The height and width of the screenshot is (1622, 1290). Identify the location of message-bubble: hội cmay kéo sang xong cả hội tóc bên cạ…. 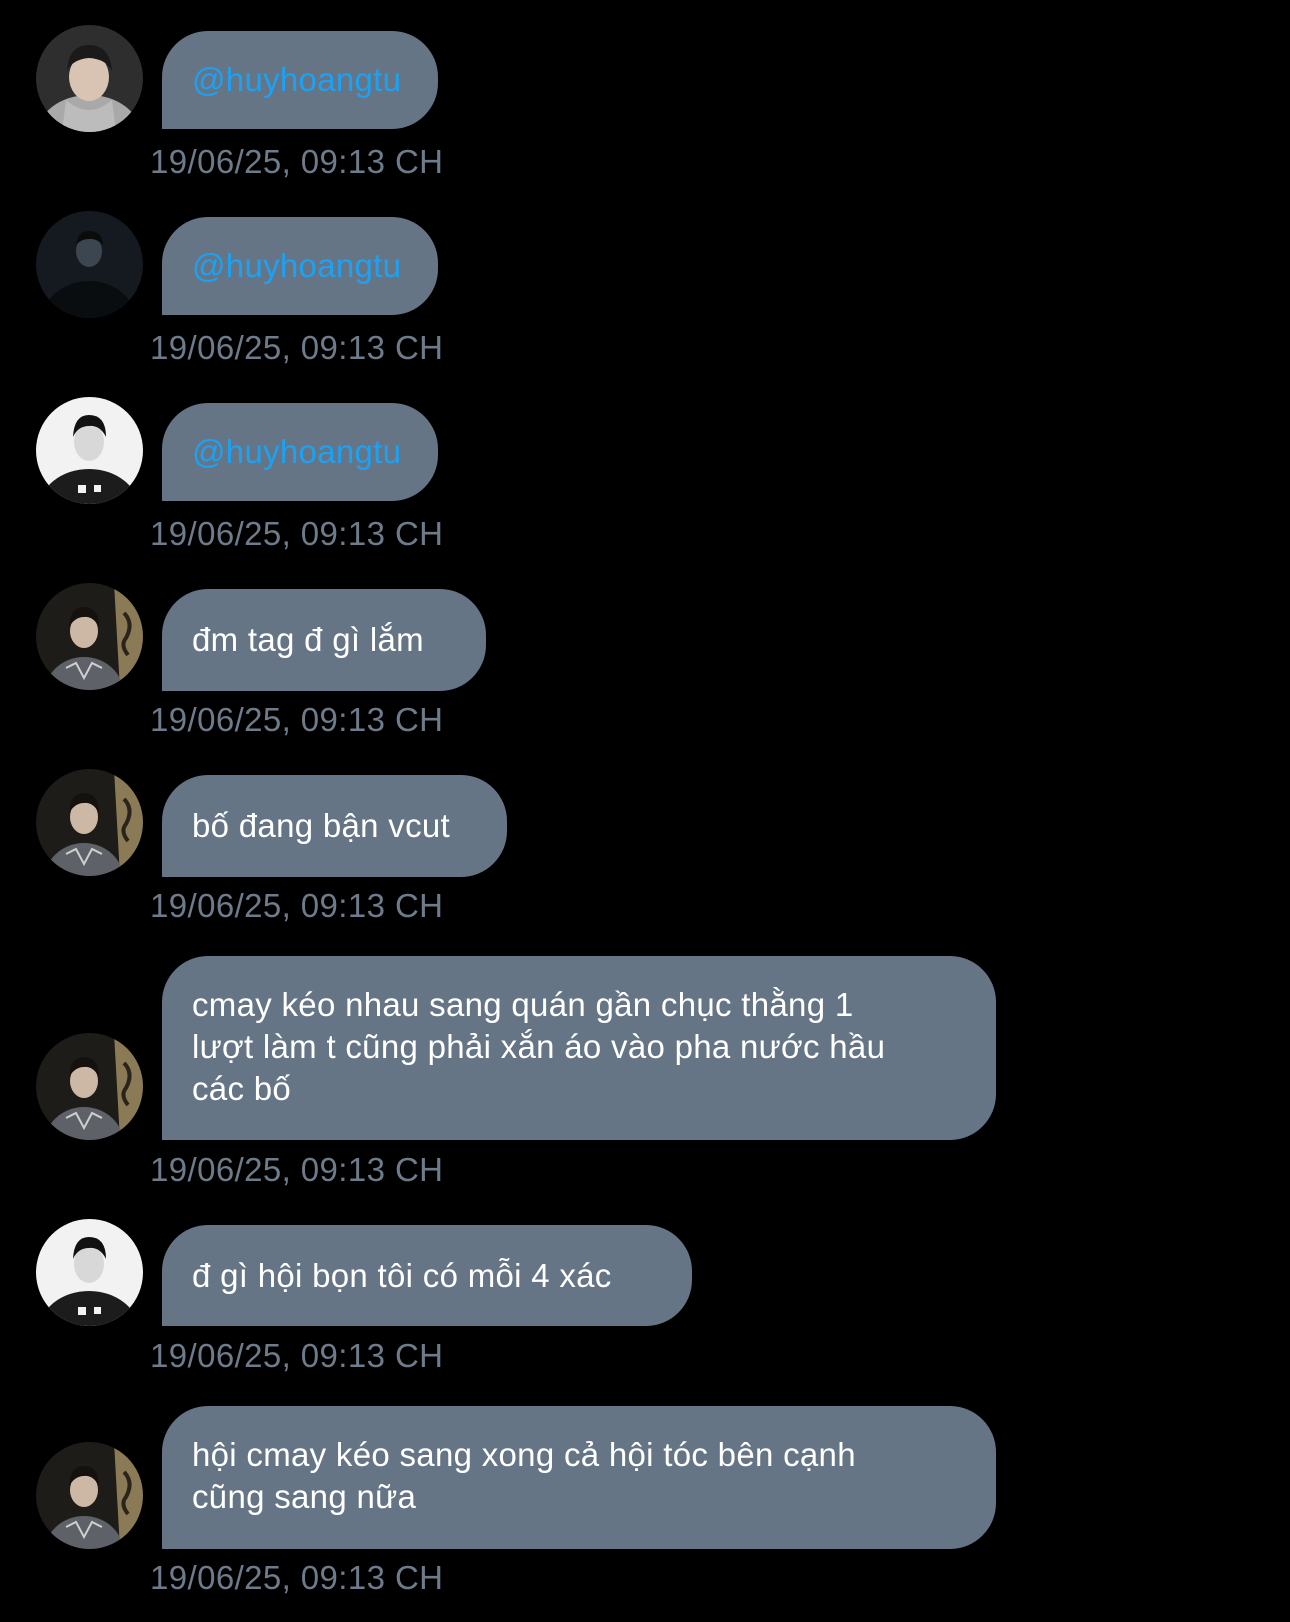
(579, 1477).